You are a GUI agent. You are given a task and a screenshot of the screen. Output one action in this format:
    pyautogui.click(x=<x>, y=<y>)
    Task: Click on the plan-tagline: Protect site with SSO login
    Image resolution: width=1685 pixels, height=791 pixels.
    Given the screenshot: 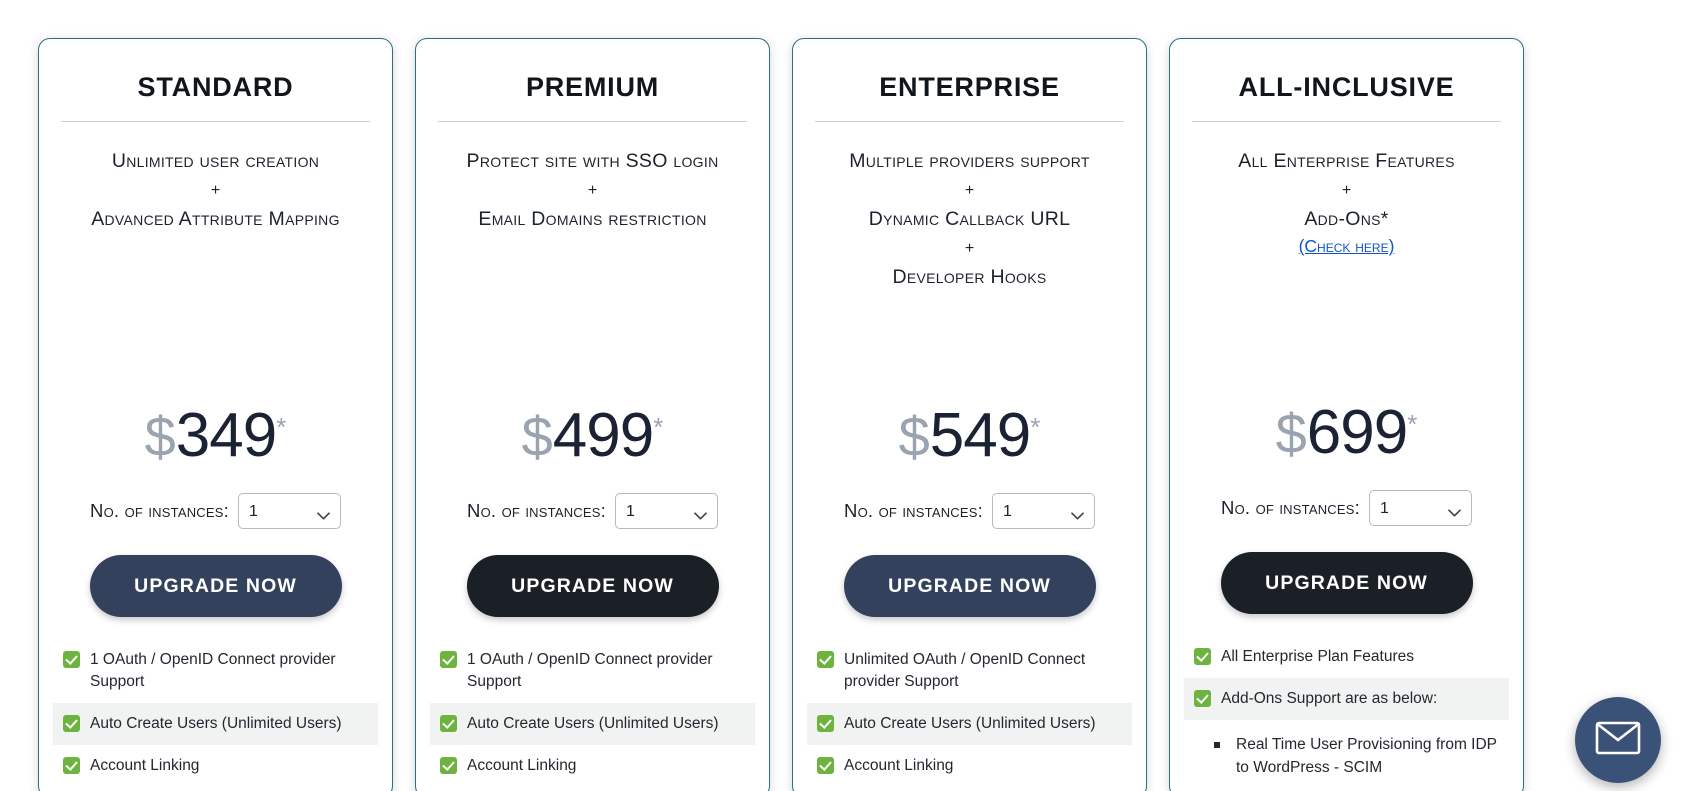 What is the action you would take?
    pyautogui.click(x=592, y=161)
    